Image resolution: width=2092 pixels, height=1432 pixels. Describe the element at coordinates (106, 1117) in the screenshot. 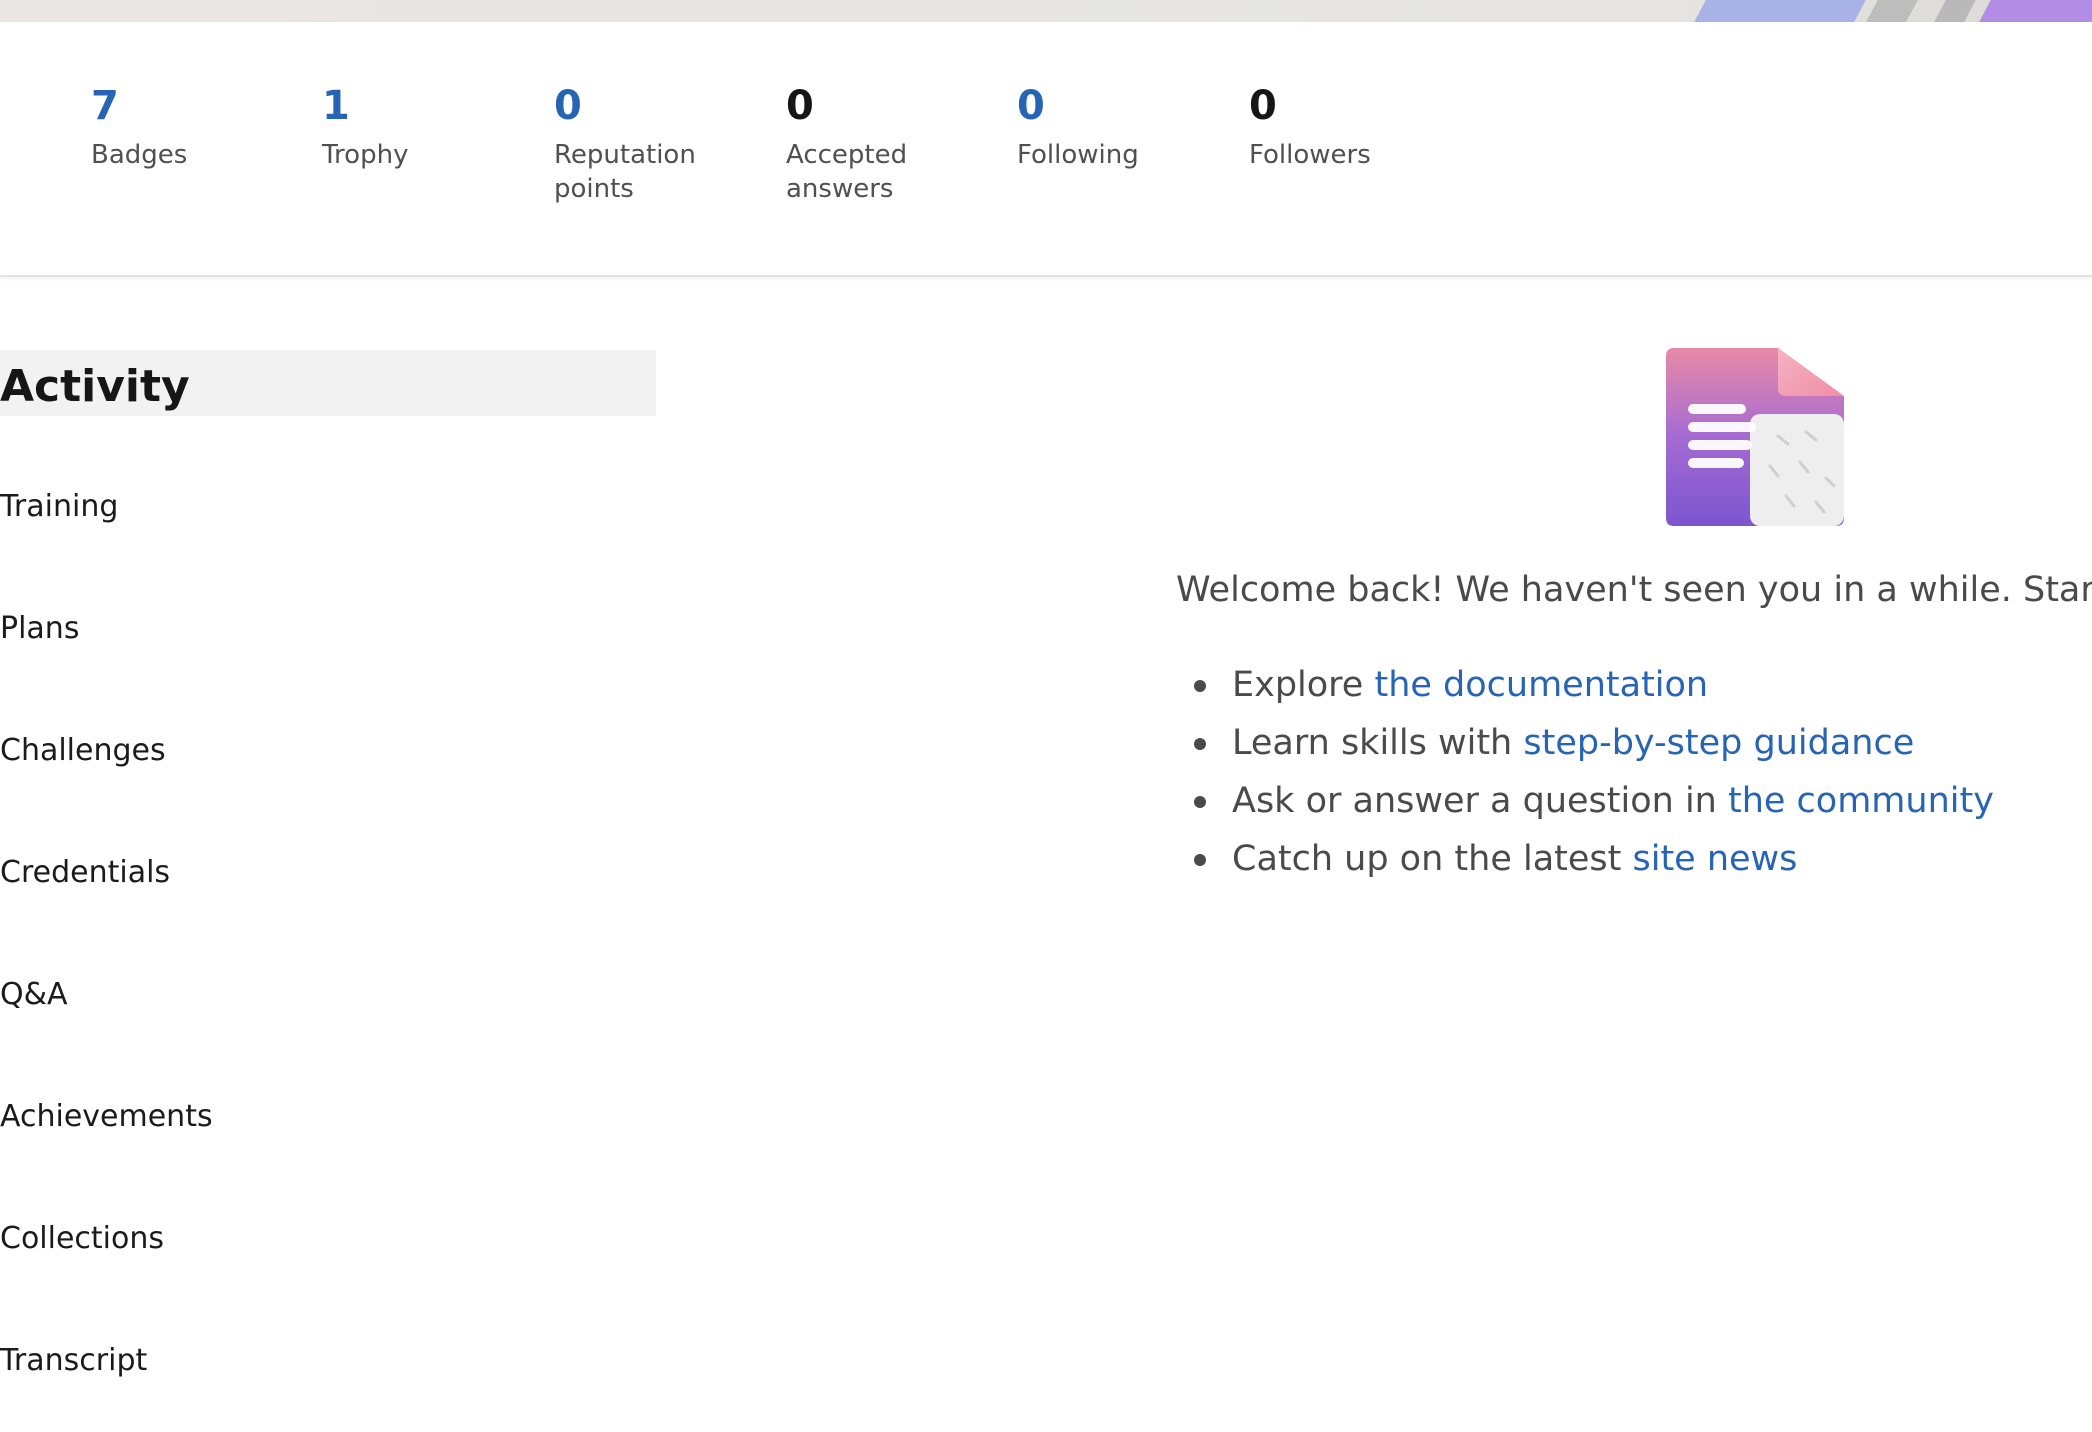

I see `nav-item-achievements: Achievements` at that location.